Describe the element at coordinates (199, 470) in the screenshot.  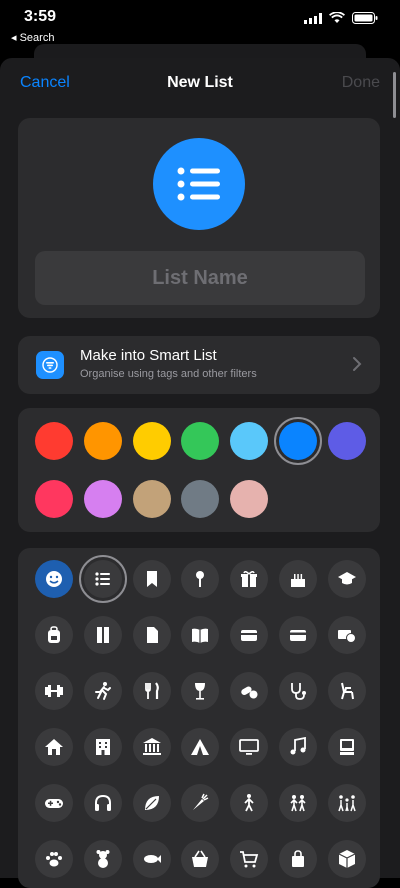
I see `color-picker` at that location.